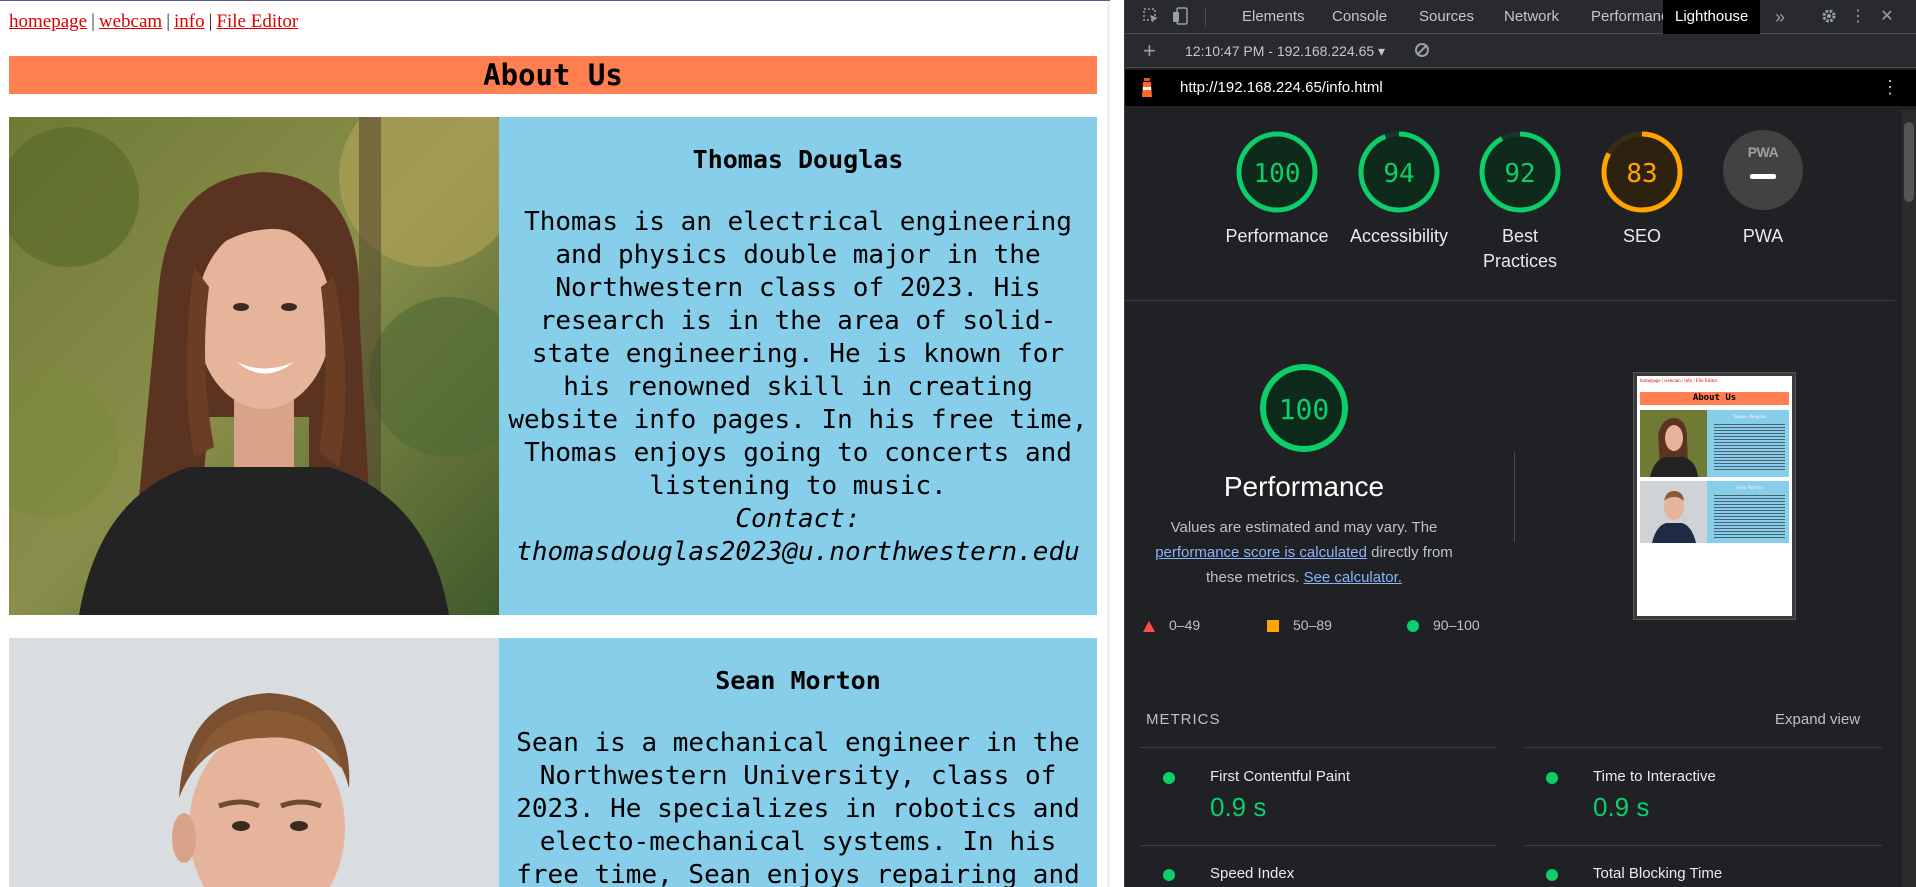 The height and width of the screenshot is (887, 1916). I want to click on metrics-heading: METRICS, so click(1183, 719).